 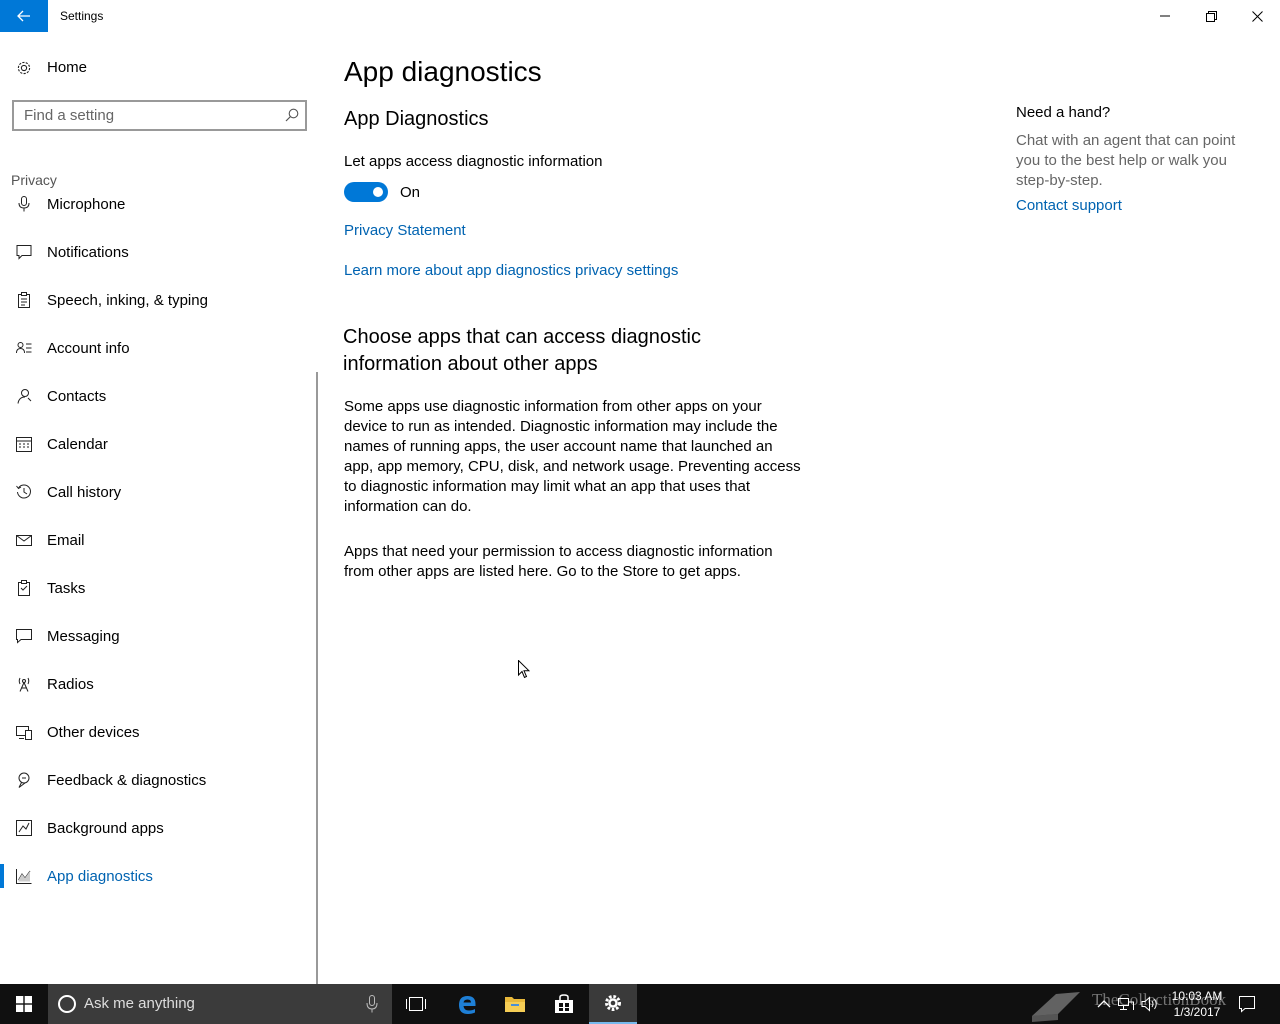 I want to click on cortana-search-box: Ask me anything, so click(x=220, y=1004).